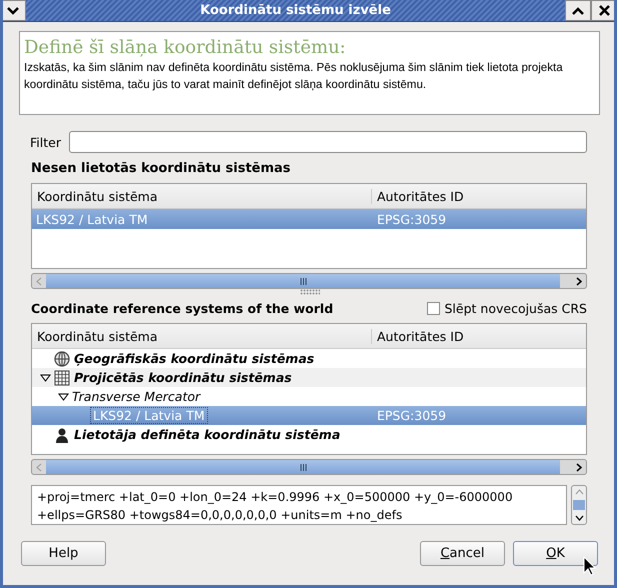 This screenshot has width=617, height=588. What do you see at coordinates (294, 76) in the screenshot?
I see `info-text: Izskatās, ka šim slānim nav definēta koordinātu sistēma. Pēs noklusējuma šim slānim tiek lietota projekta koordinātu sistēma, taču jūs to varat mainīt definējot slāņa koordinātu sistēmu.` at bounding box center [294, 76].